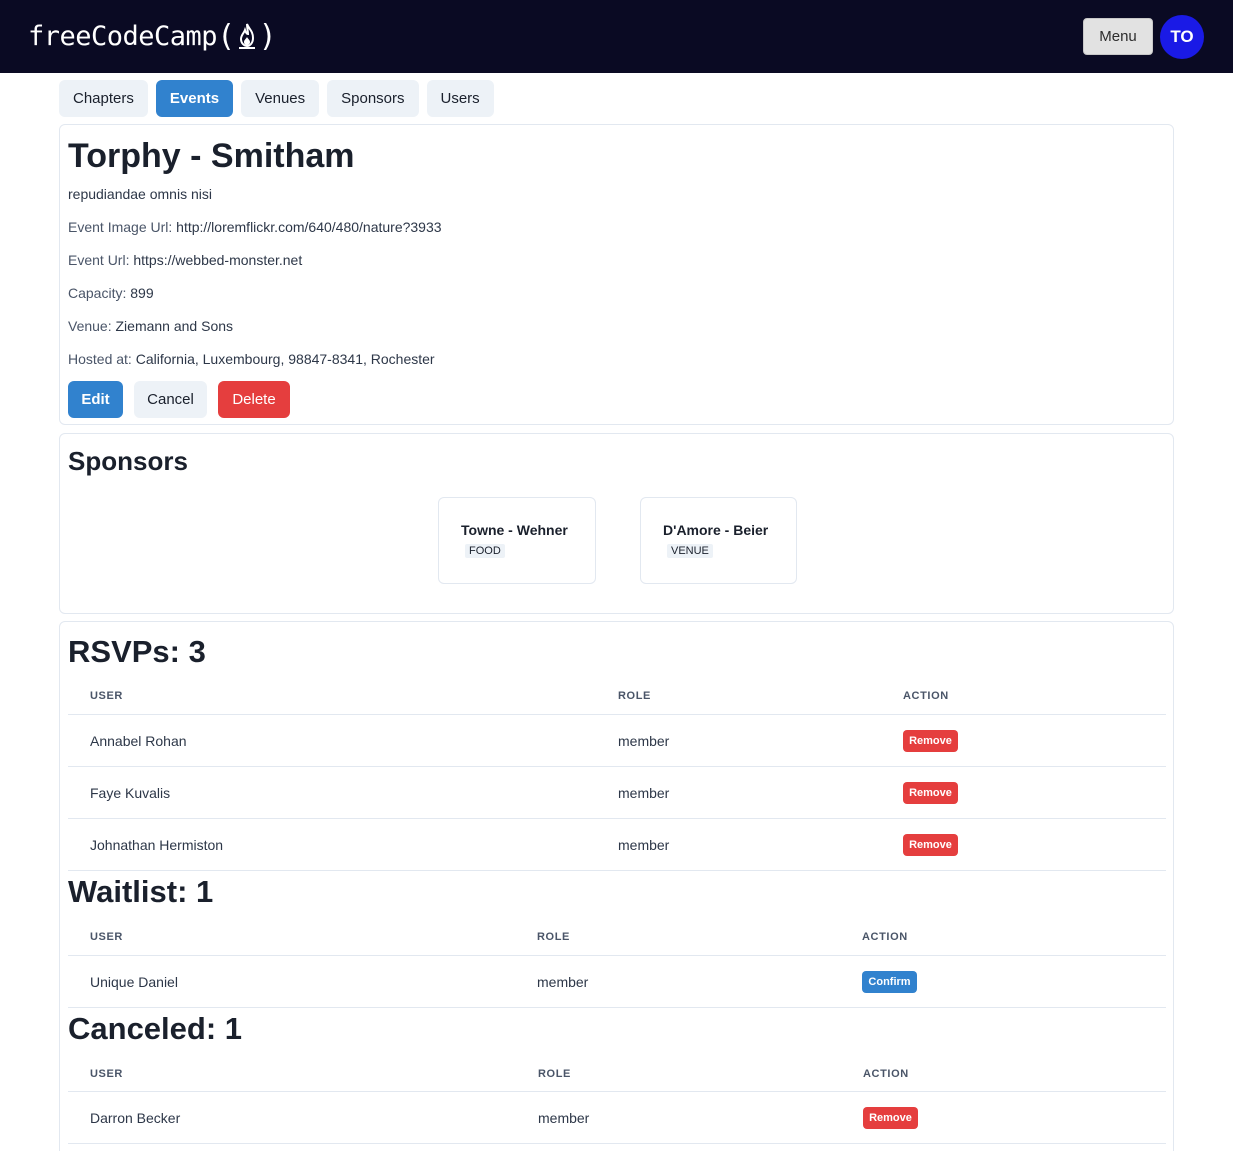  I want to click on waitlist-header-user: USER, so click(106, 937).